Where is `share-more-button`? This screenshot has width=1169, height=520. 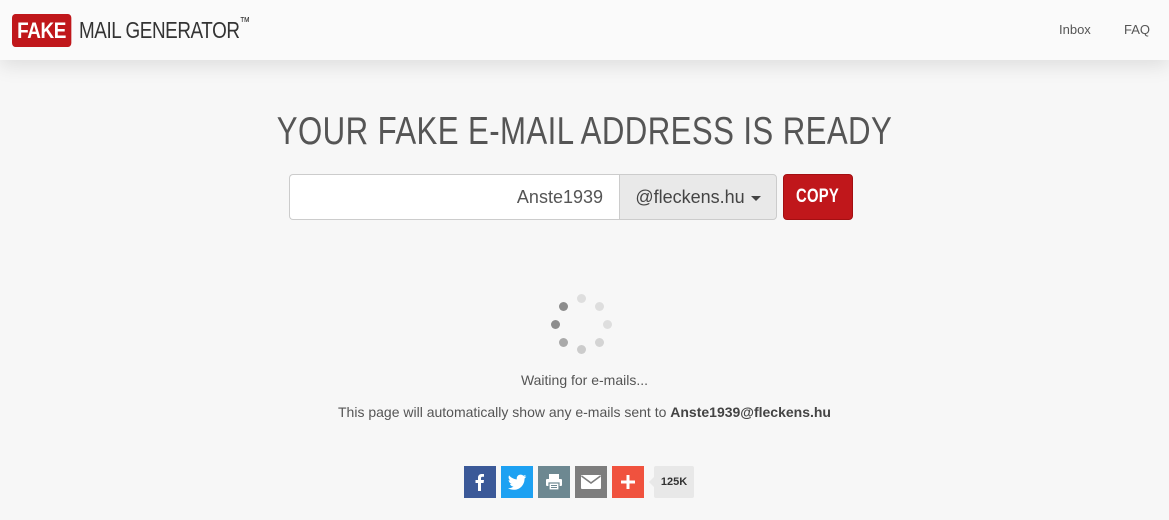
share-more-button is located at coordinates (628, 482).